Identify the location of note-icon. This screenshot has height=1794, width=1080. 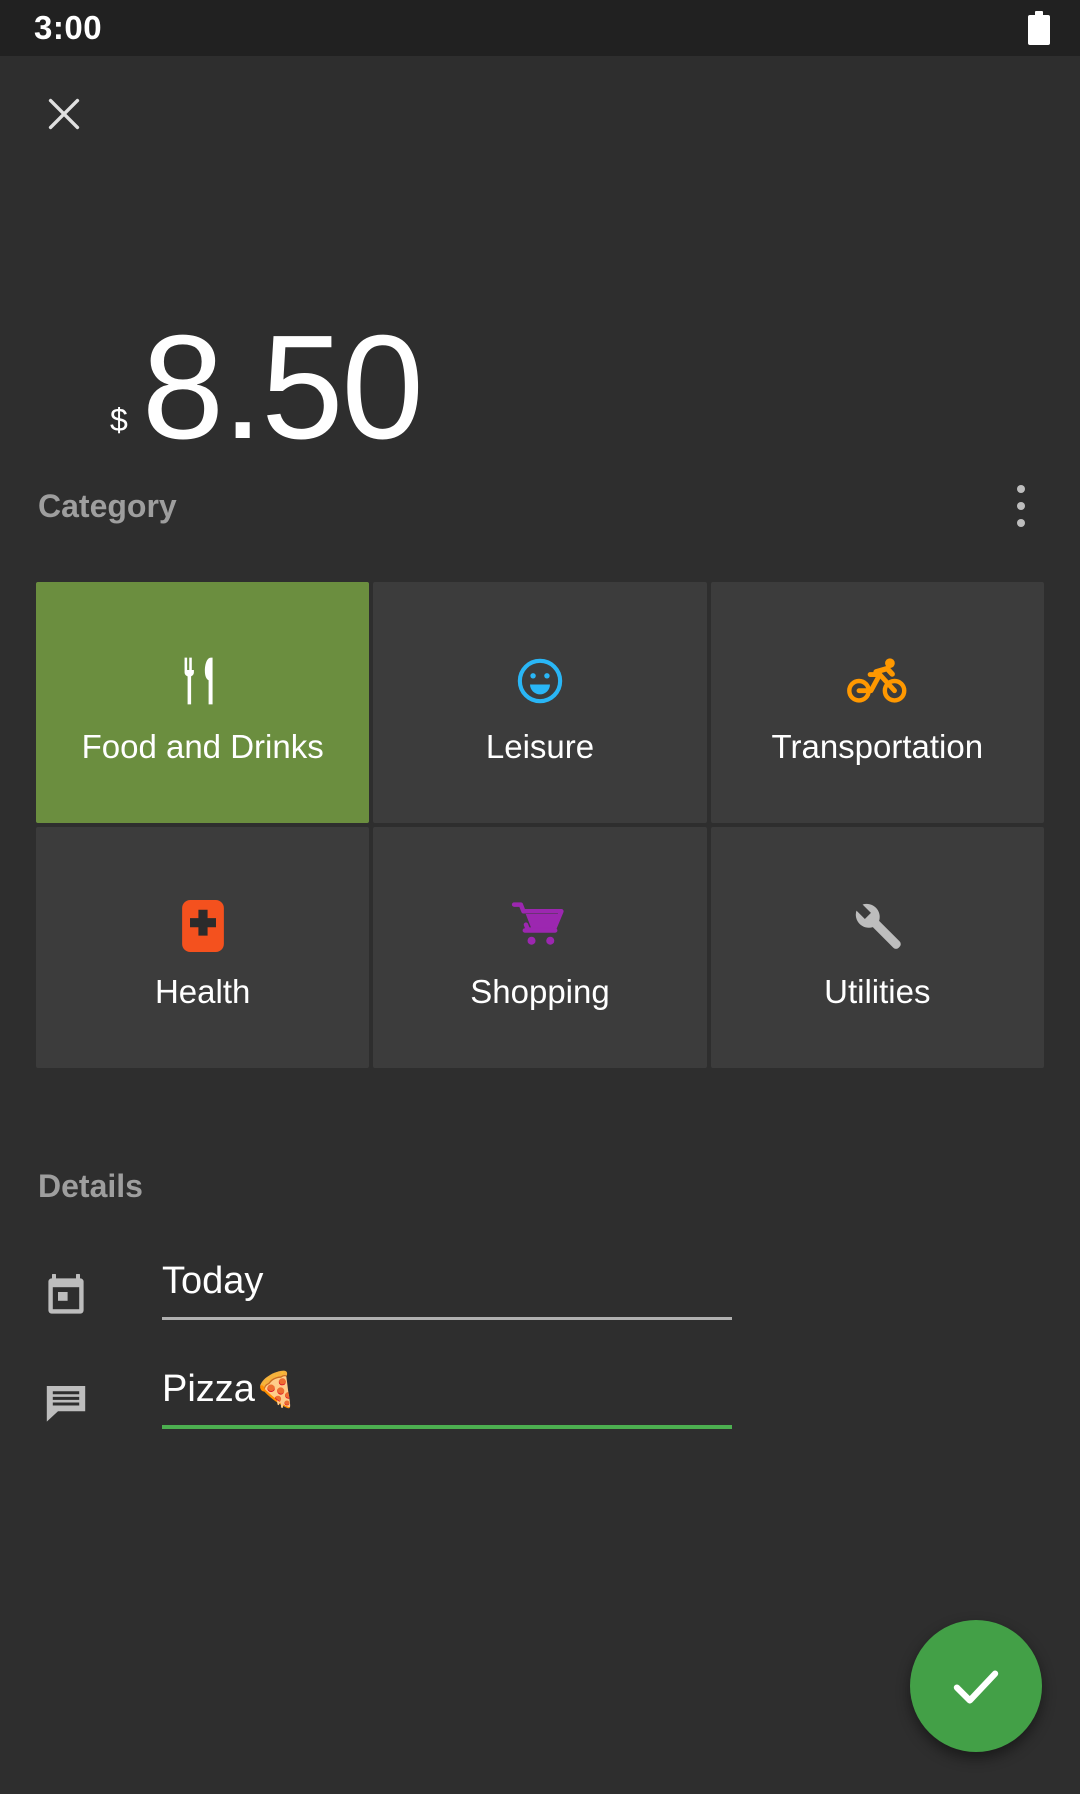
(66, 1404).